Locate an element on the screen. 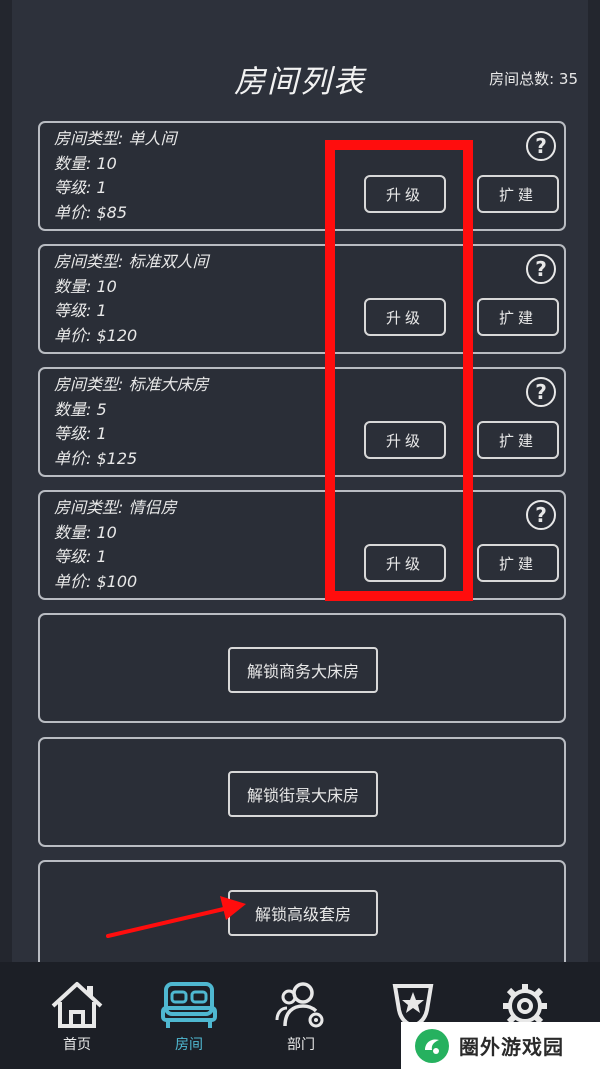 This screenshot has width=600, height=1069. unlock-business-king-button: 解锁商务大床房 is located at coordinates (303, 670).